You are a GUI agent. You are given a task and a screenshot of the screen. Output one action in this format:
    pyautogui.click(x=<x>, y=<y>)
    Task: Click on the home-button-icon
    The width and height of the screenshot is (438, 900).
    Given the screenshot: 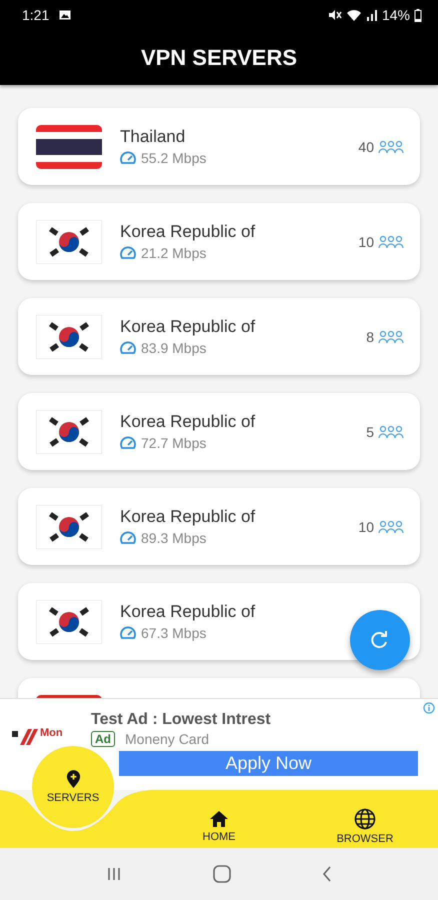 What is the action you would take?
    pyautogui.click(x=221, y=874)
    